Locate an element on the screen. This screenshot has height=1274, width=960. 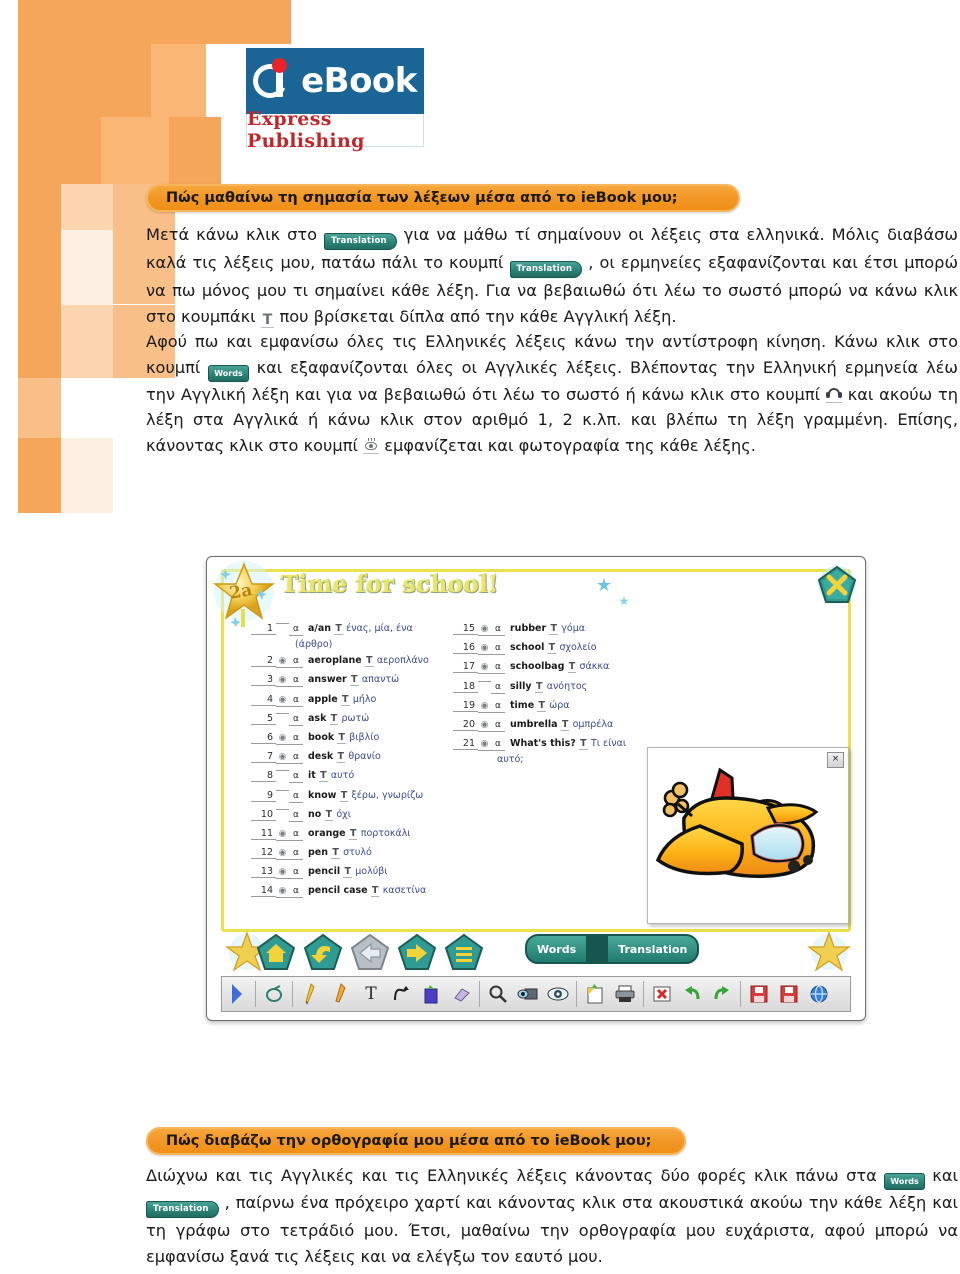
word-number: 5 is located at coordinates (263, 719).